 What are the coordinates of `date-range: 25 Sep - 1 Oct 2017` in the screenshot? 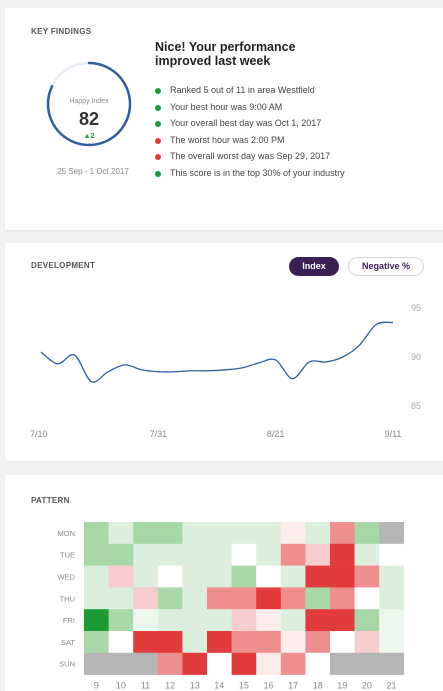 It's located at (93, 171).